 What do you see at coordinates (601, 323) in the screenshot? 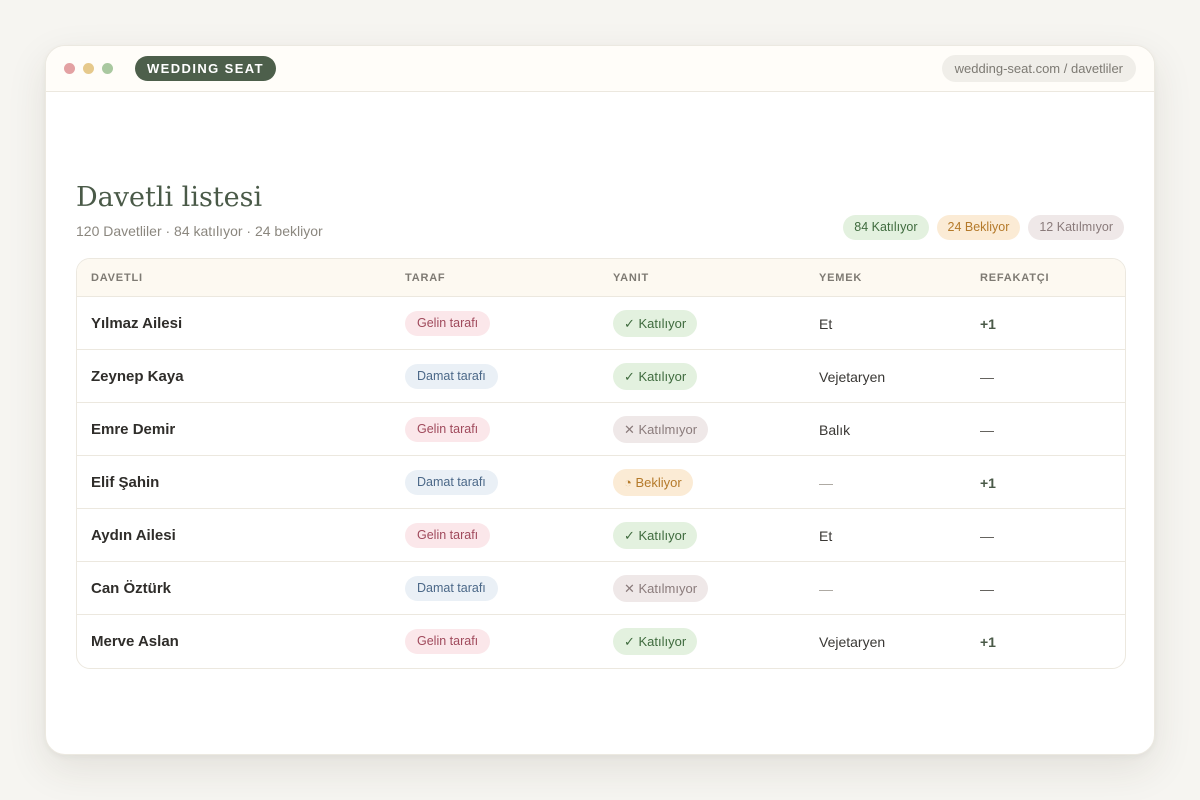
I see `table-row: Yılmaz Ailesi Gelin tarafı ✓ Katılıyor Et +1` at bounding box center [601, 323].